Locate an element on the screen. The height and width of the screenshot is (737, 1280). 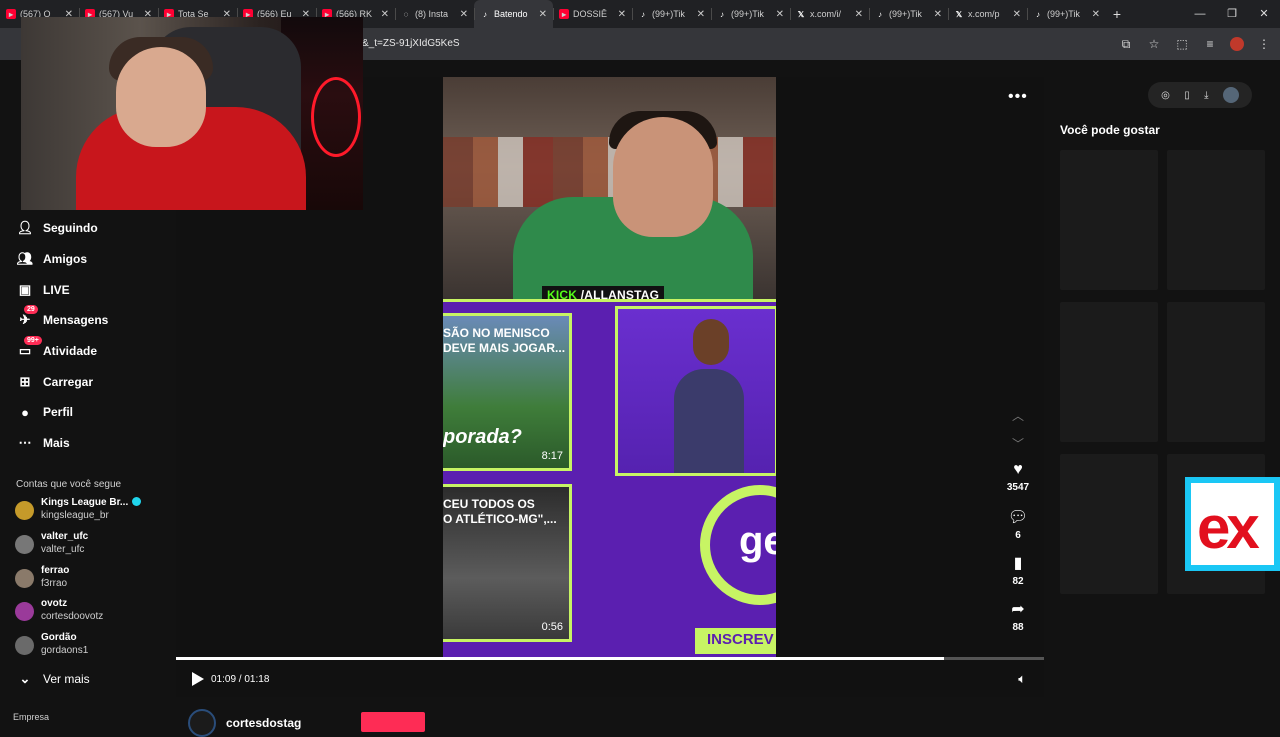
sidebar-item-mensagens: ✈︎ 29 Mensagens is located at coordinates (62, 317).